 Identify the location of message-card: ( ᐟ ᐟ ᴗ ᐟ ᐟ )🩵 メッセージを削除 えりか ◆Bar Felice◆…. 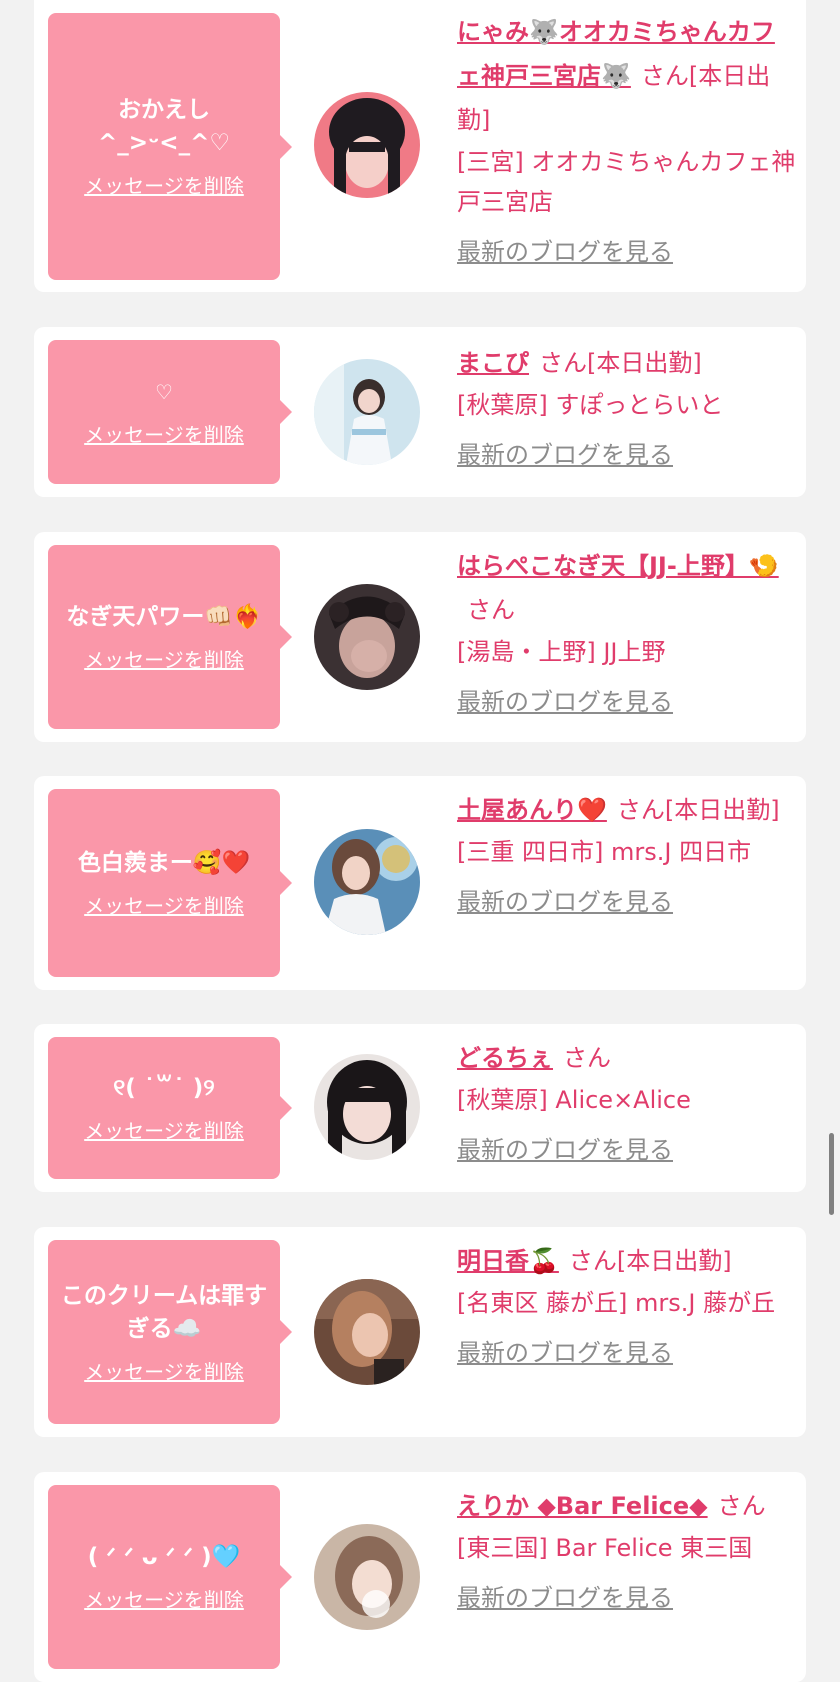
(420, 1577).